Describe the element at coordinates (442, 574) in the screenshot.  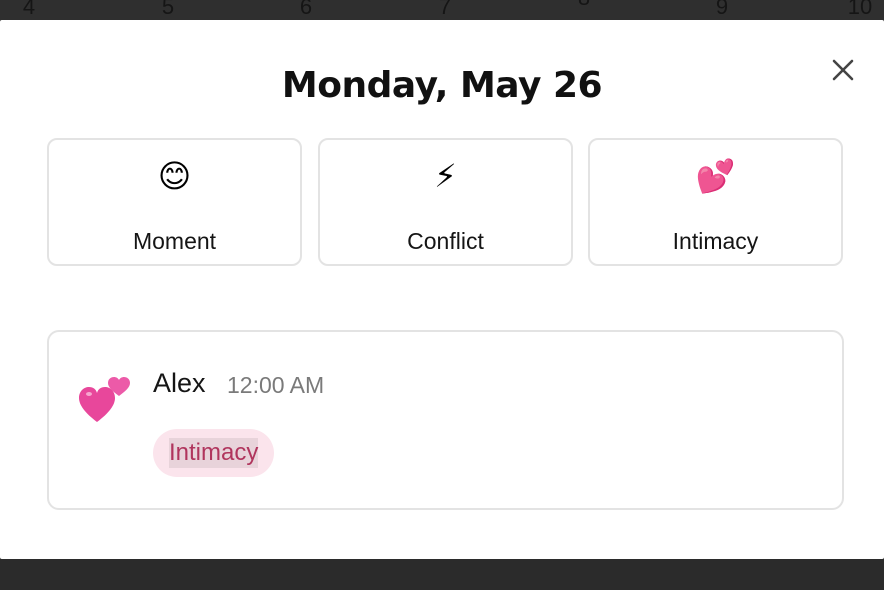
I see `bottom-bar` at that location.